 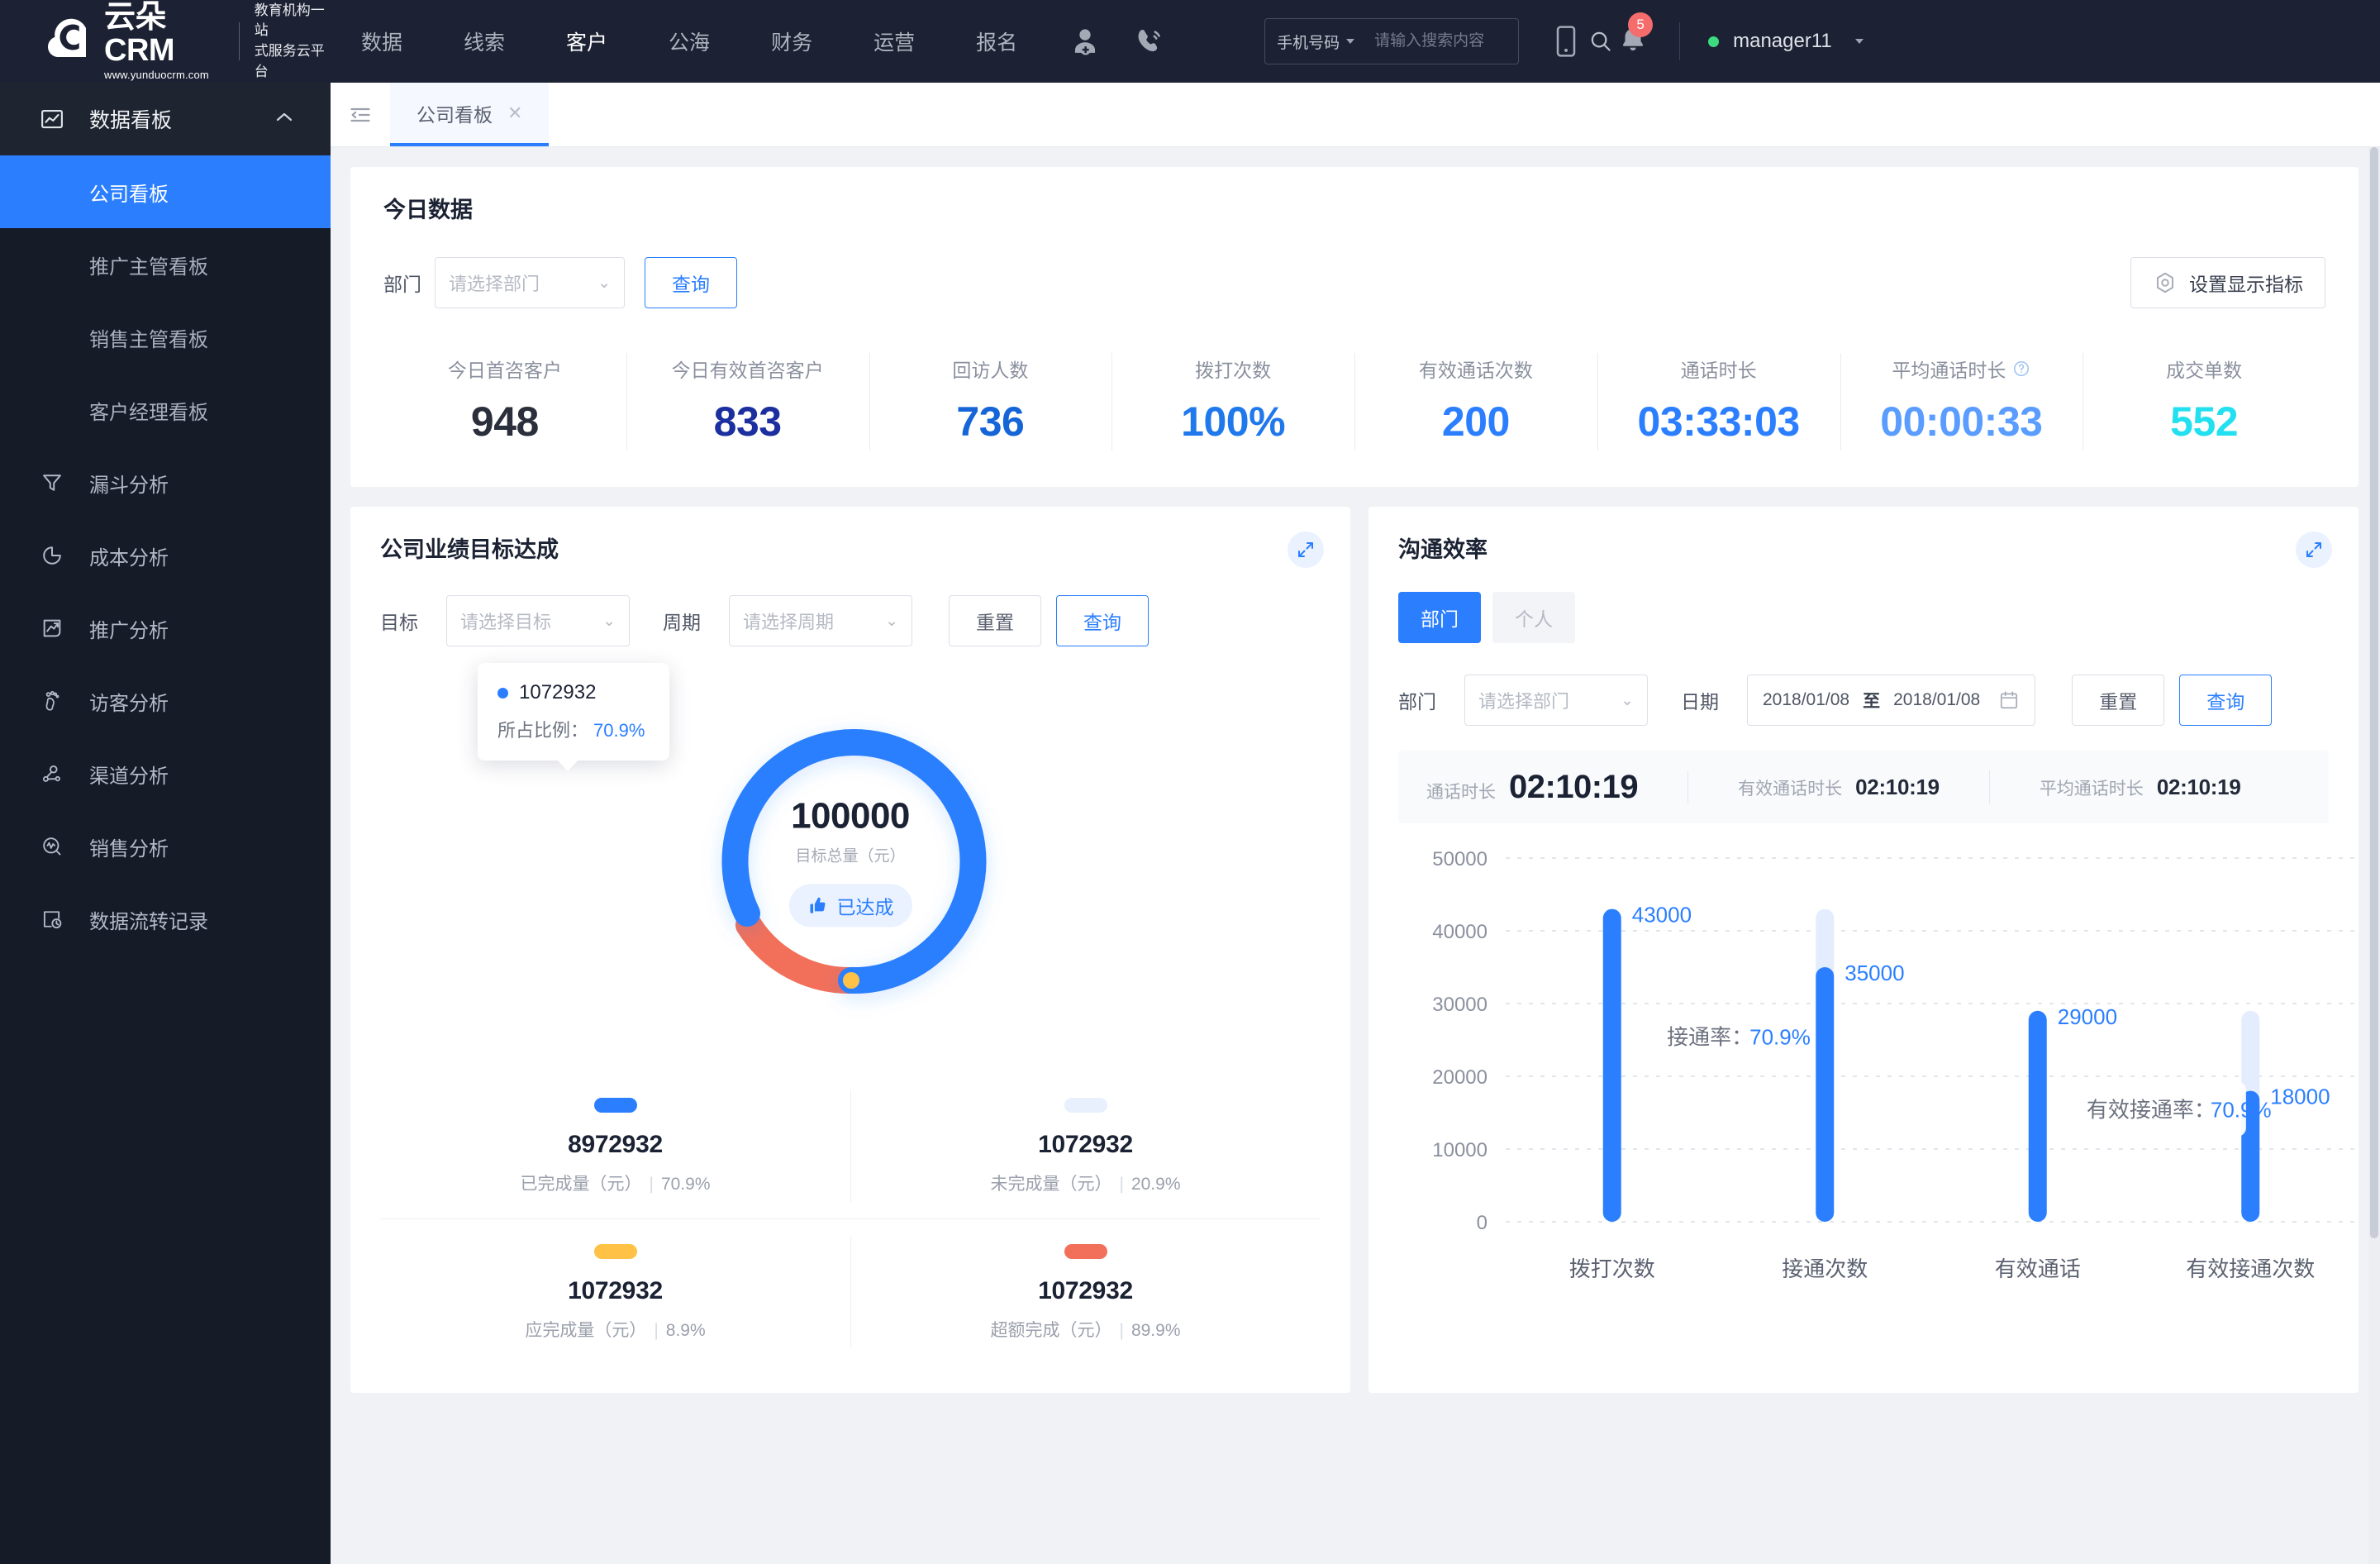 I want to click on nav-item-enrollment: 报名, so click(x=996, y=41).